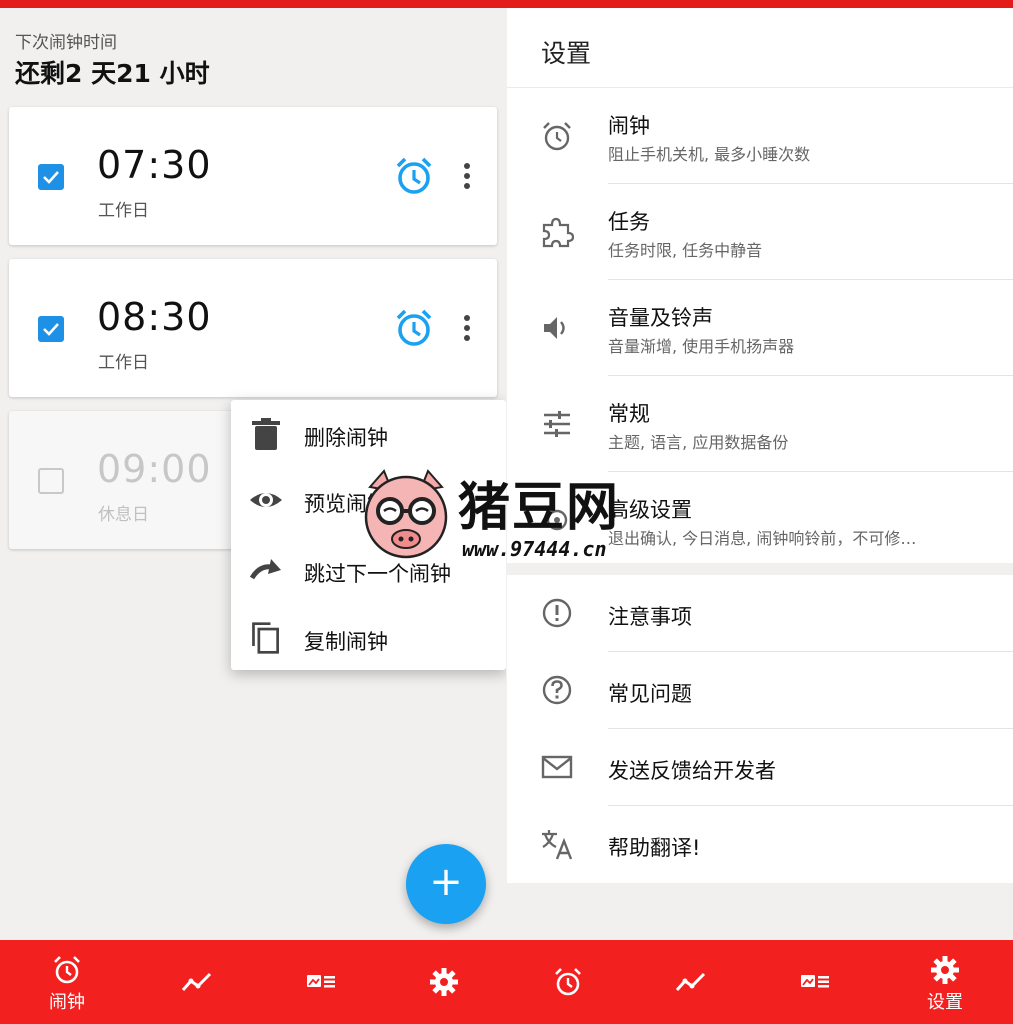  Describe the element at coordinates (692, 771) in the screenshot. I see `settings-item-title: 发送反馈给开发者` at that location.